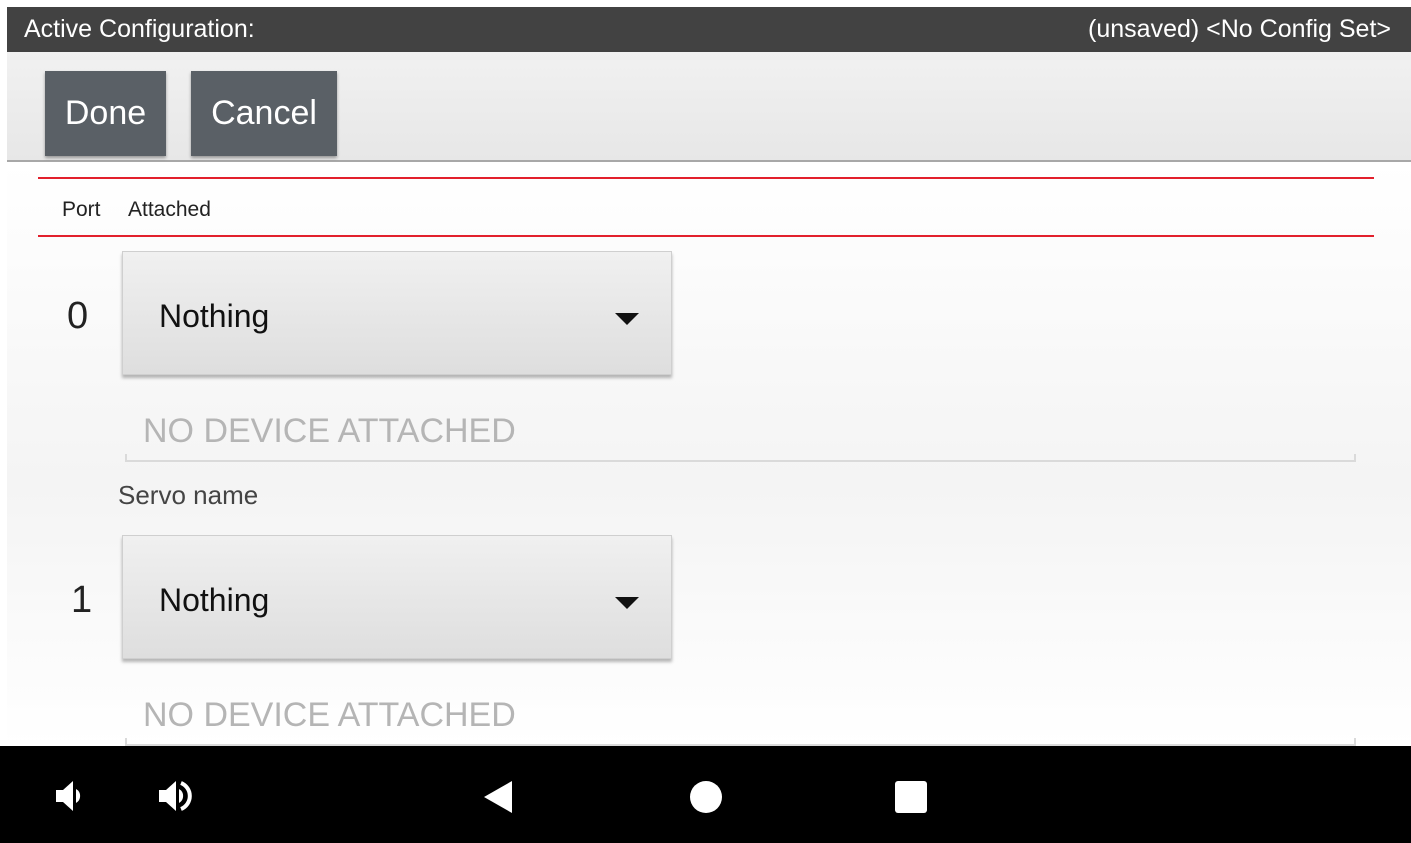  Describe the element at coordinates (169, 209) in the screenshot. I see `column-header-attached: Attached` at that location.